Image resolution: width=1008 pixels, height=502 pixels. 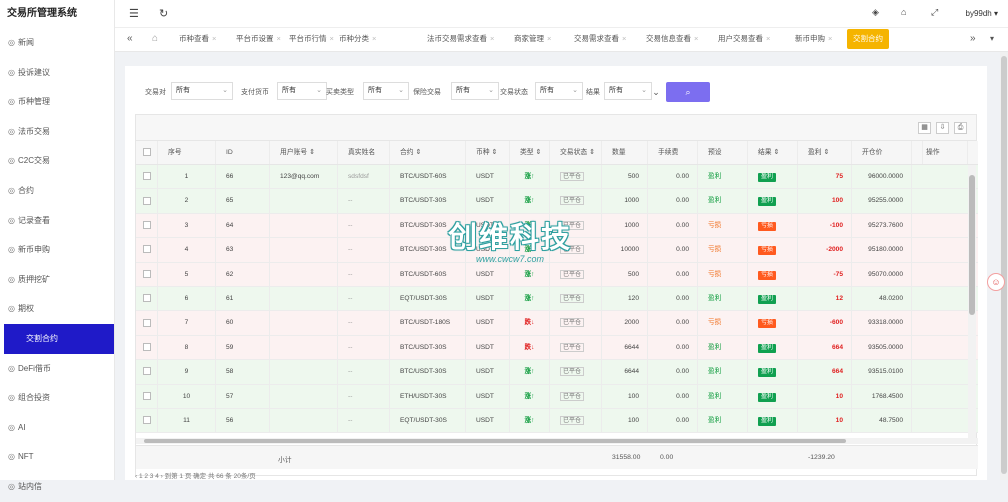 What do you see at coordinates (532, 39) in the screenshot?
I see `tab-item: 商家管理 ×` at bounding box center [532, 39].